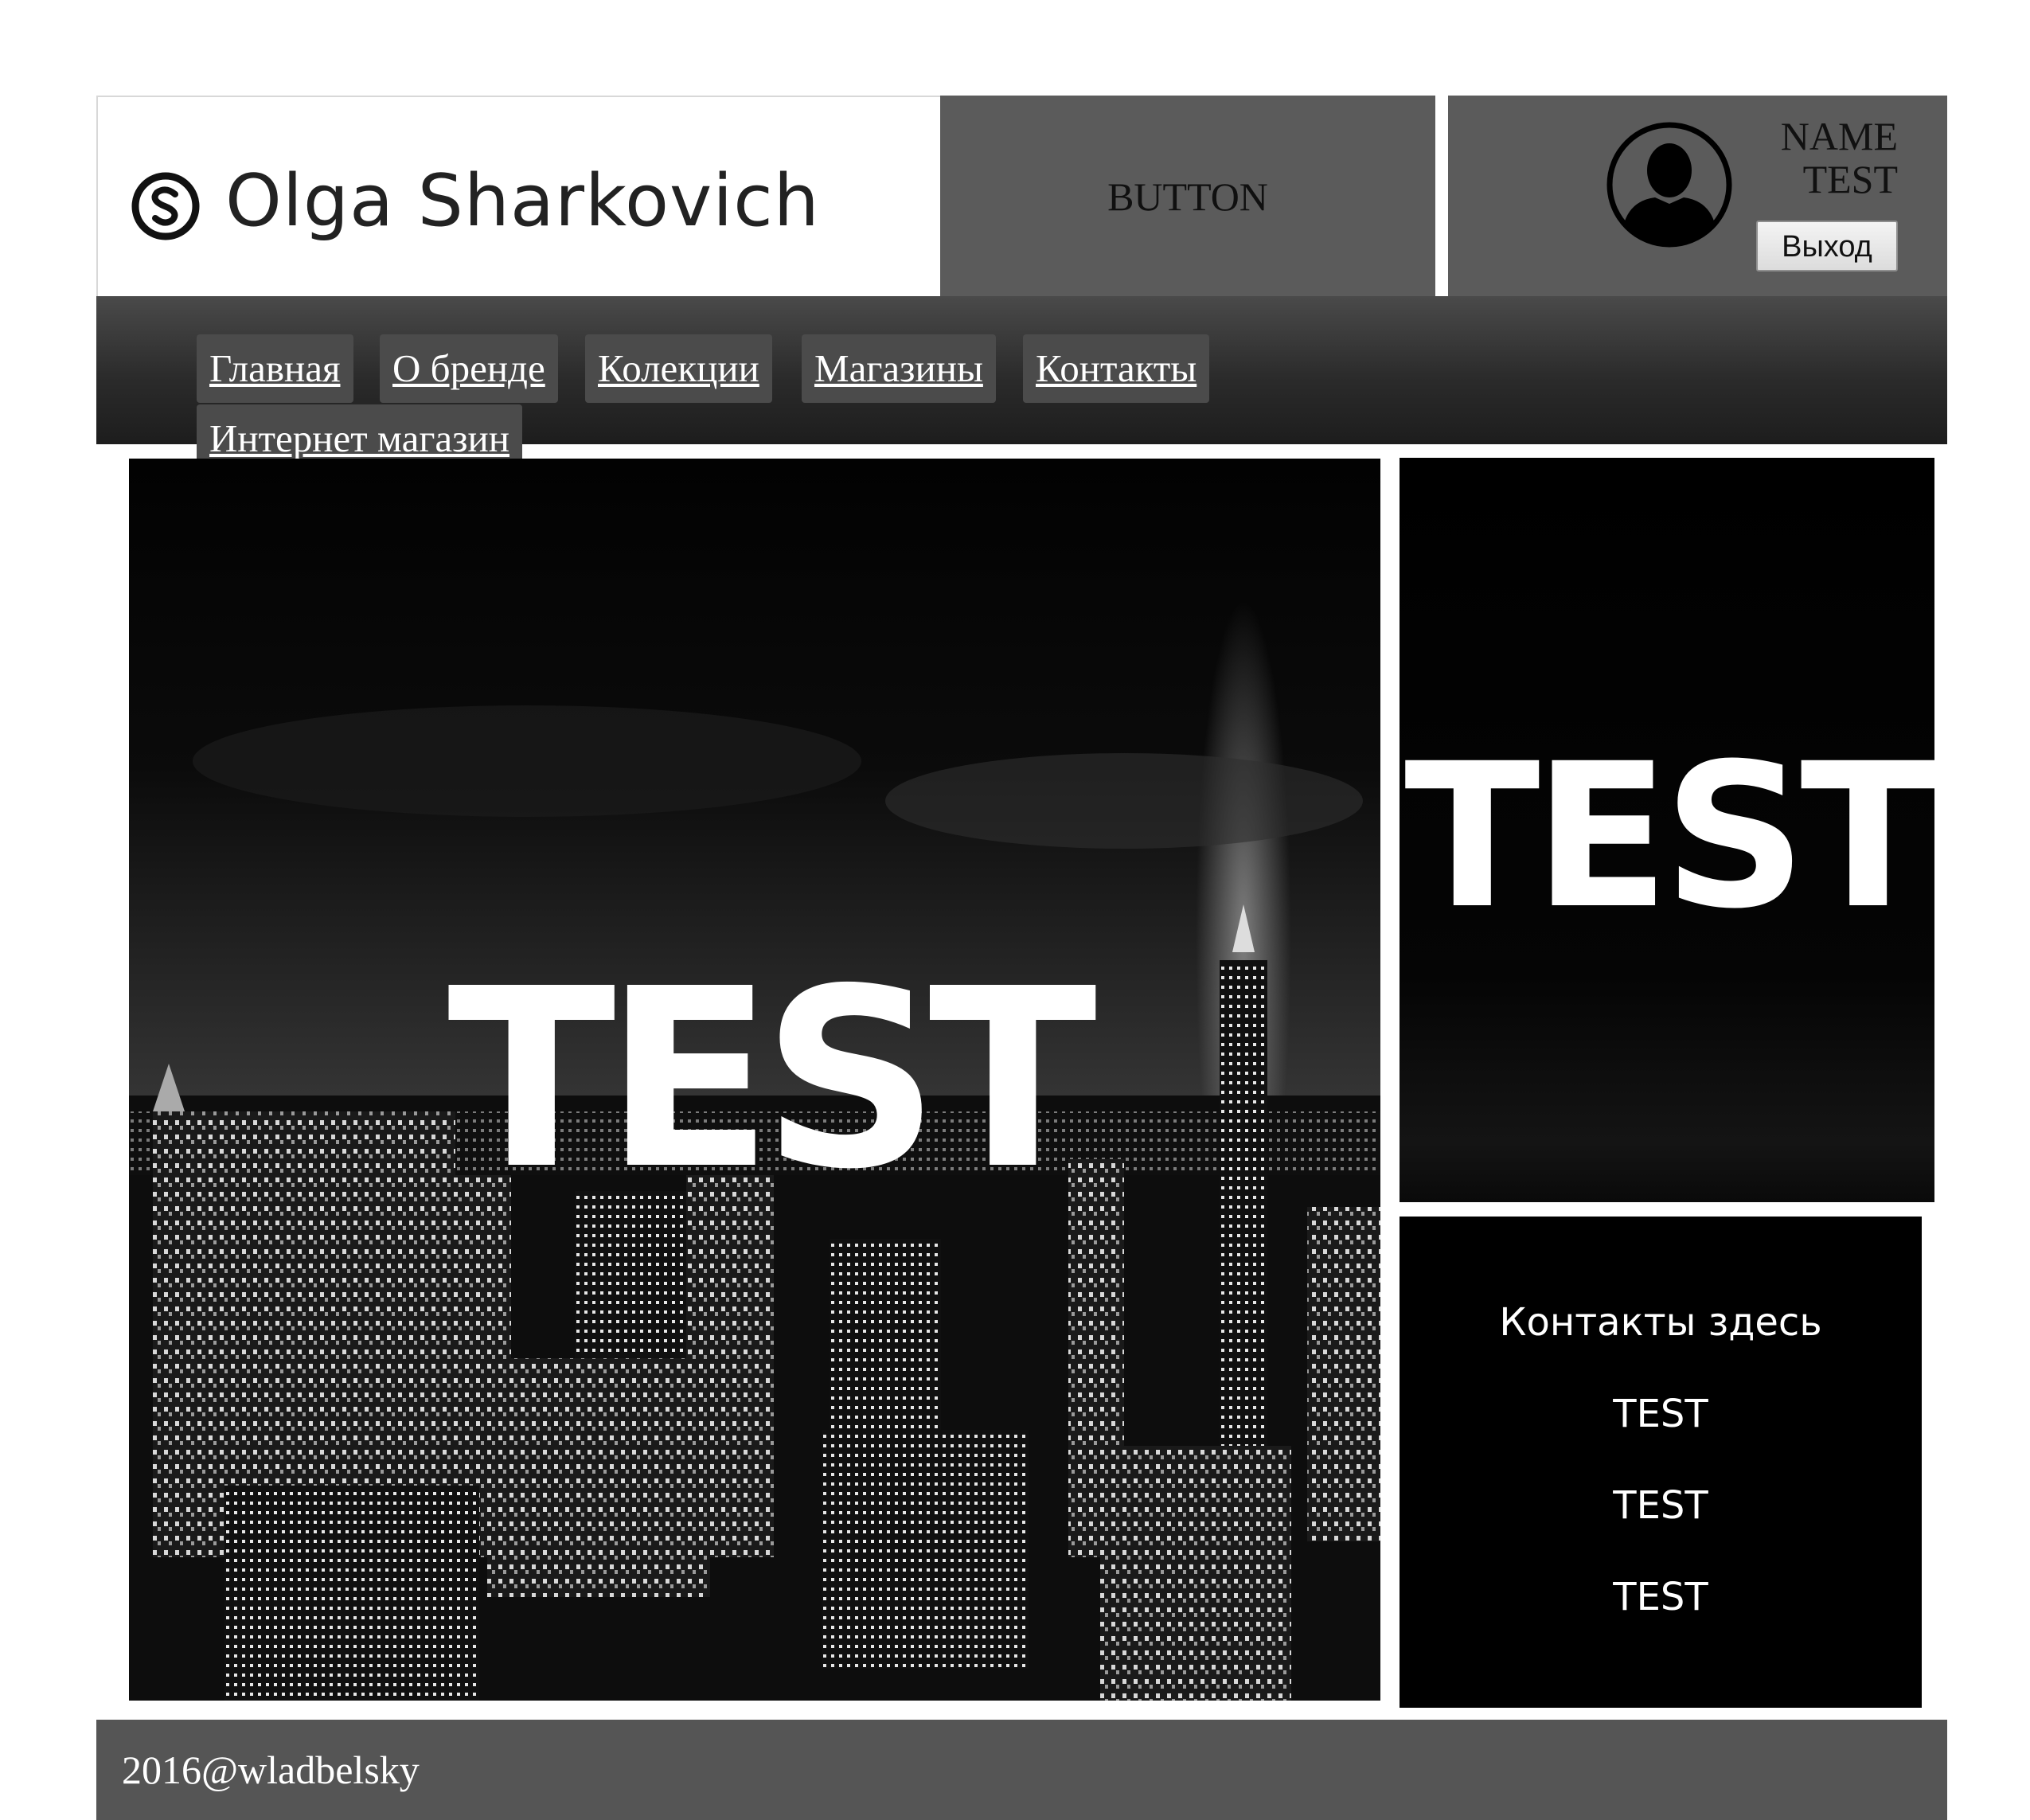  I want to click on side-banner: TEST, so click(1668, 830).